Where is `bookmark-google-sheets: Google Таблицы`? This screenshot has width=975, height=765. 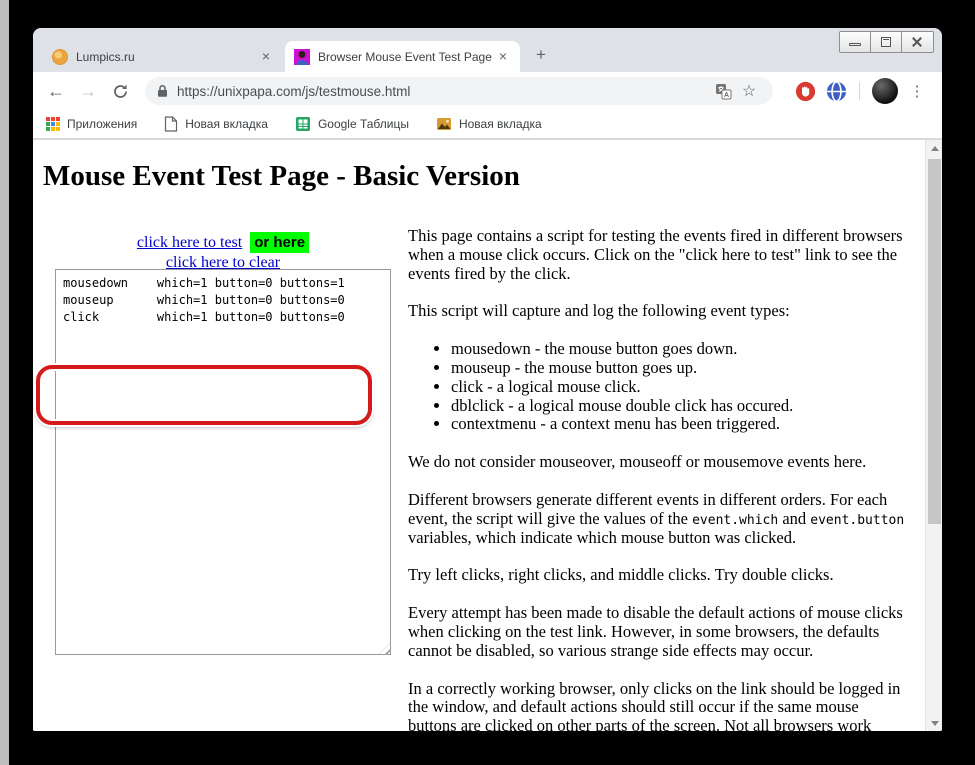 bookmark-google-sheets: Google Таблицы is located at coordinates (352, 124).